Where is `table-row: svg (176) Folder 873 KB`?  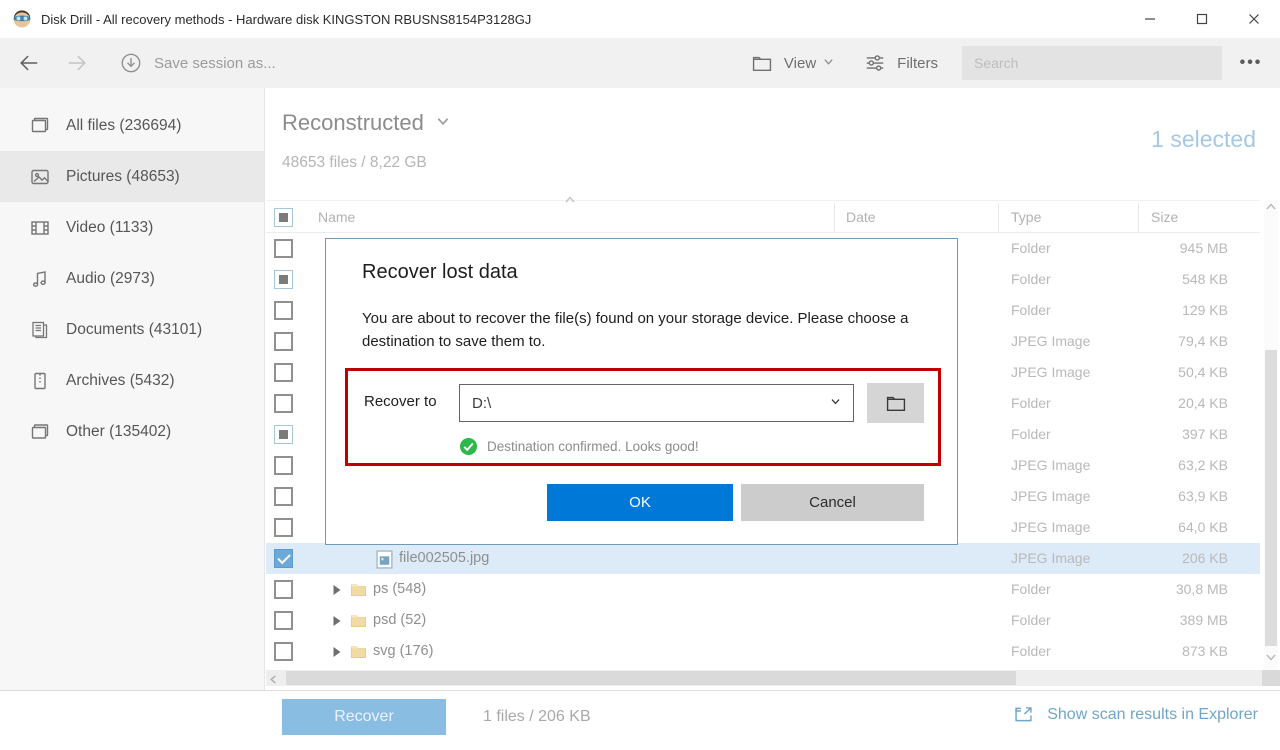
table-row: svg (176) Folder 873 KB is located at coordinates (763, 651).